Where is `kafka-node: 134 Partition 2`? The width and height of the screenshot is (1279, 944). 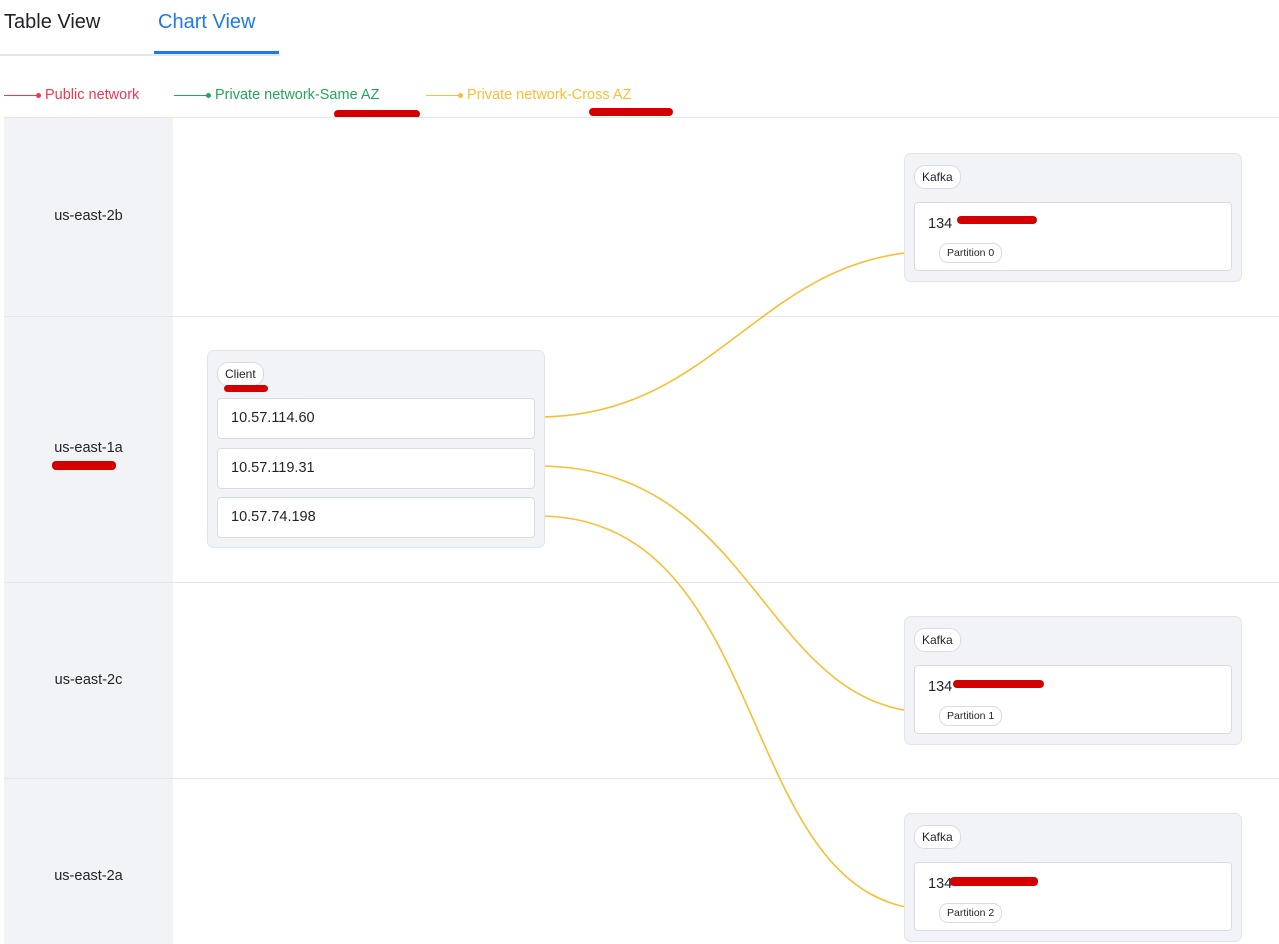 kafka-node: 134 Partition 2 is located at coordinates (1073, 896).